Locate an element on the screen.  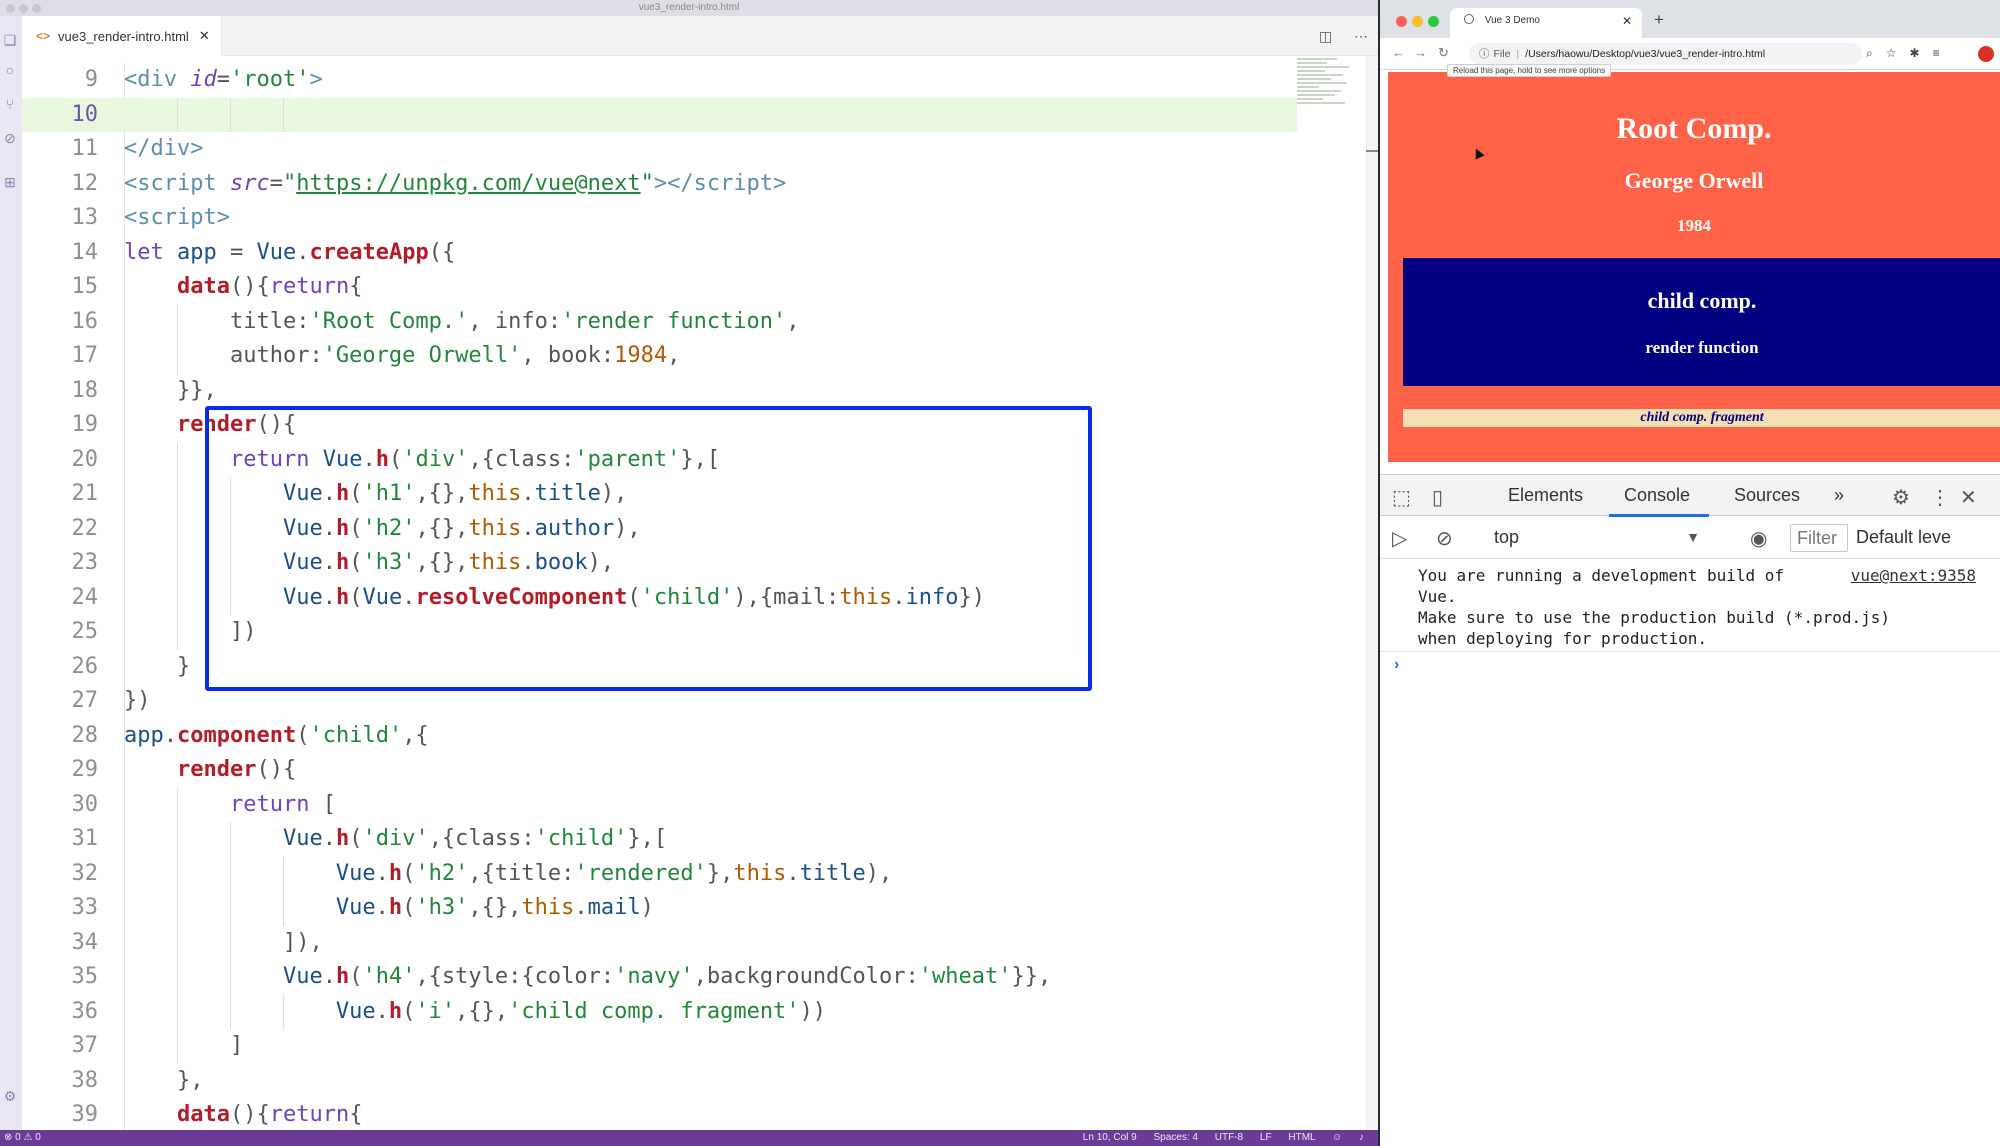
browser-tab-title: Vue 3 Demo is located at coordinates (1512, 20).